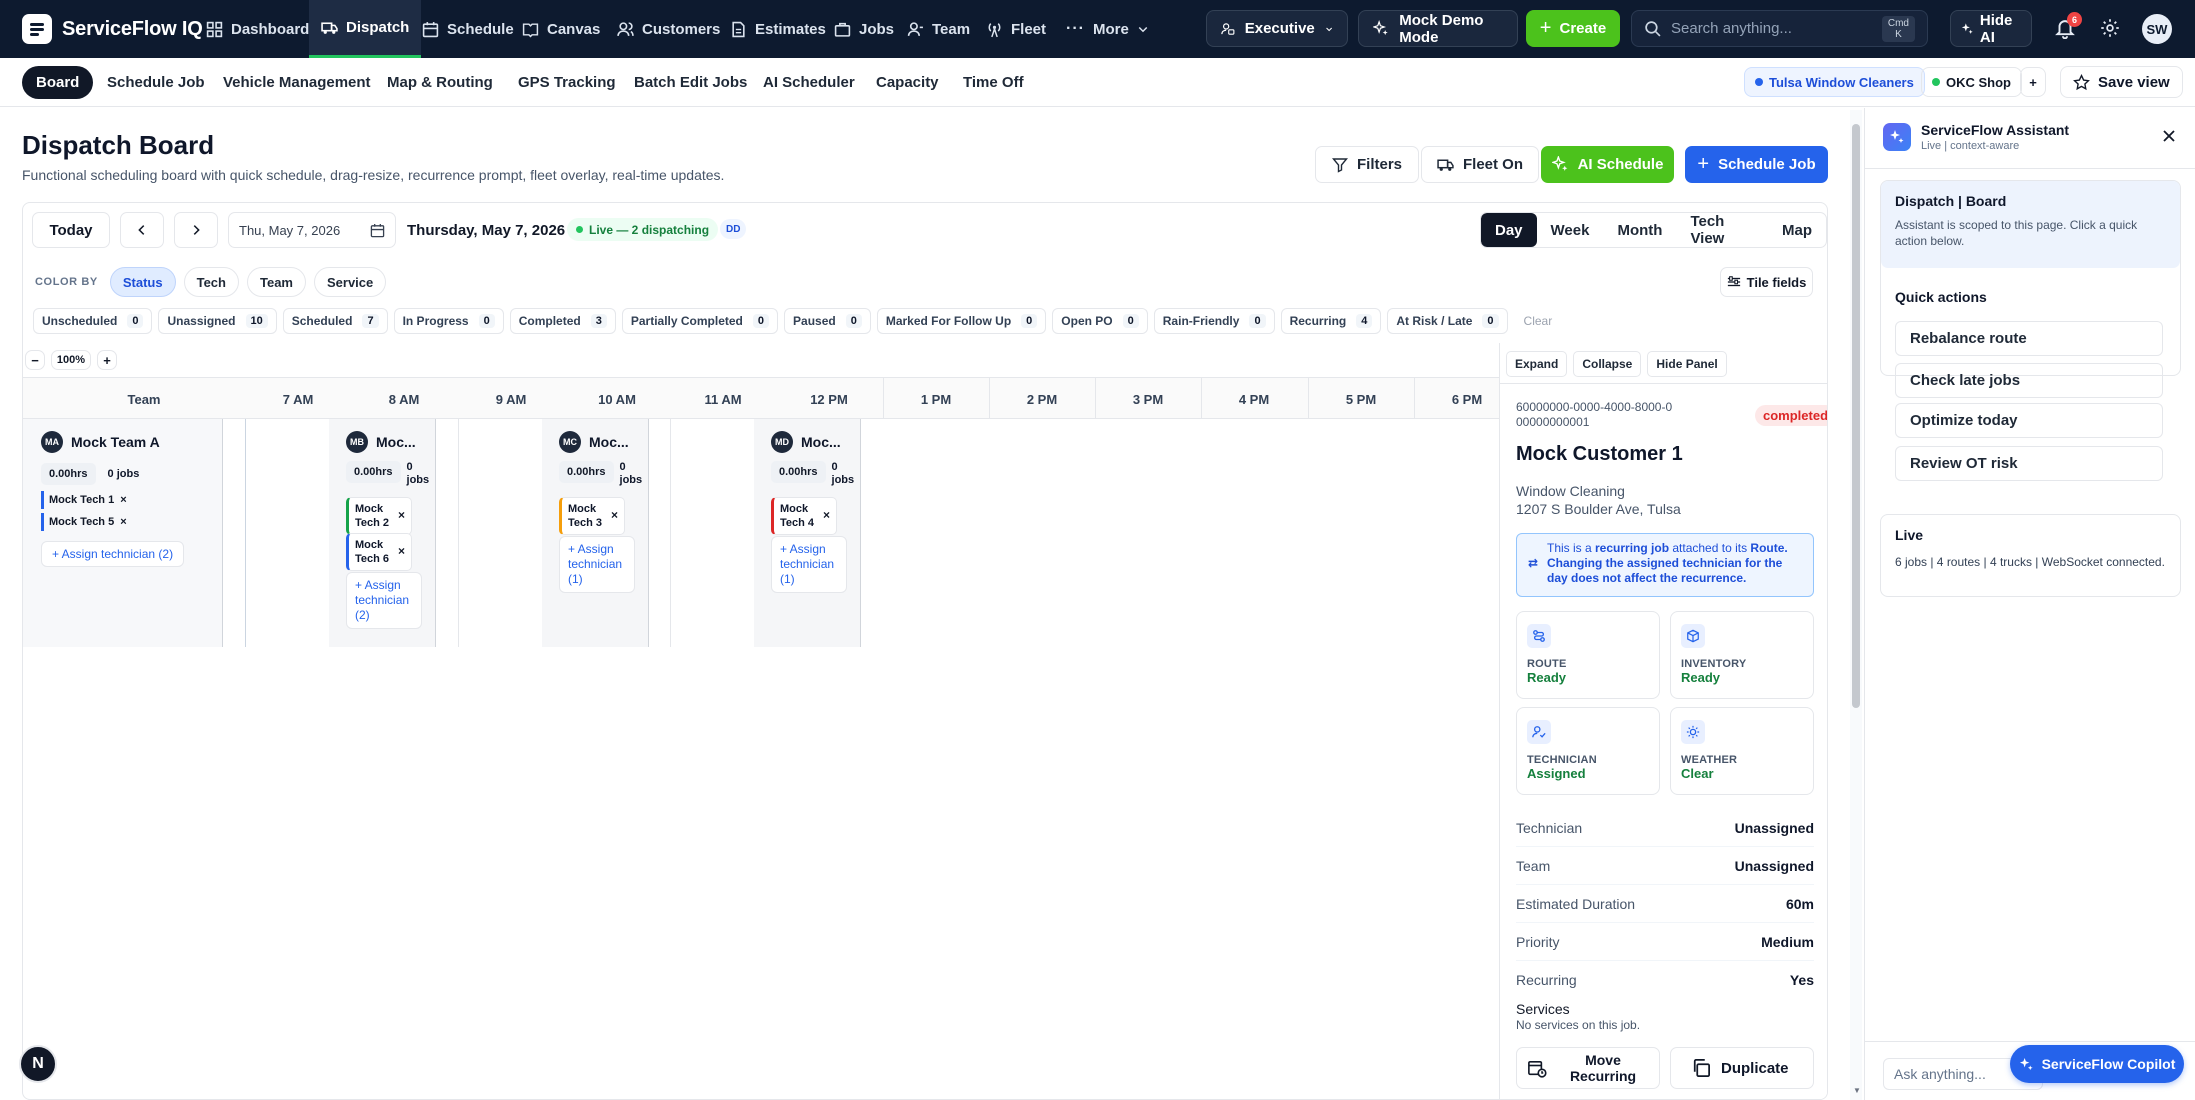  What do you see at coordinates (1607, 364) in the screenshot?
I see `collapse-button: Collapse` at bounding box center [1607, 364].